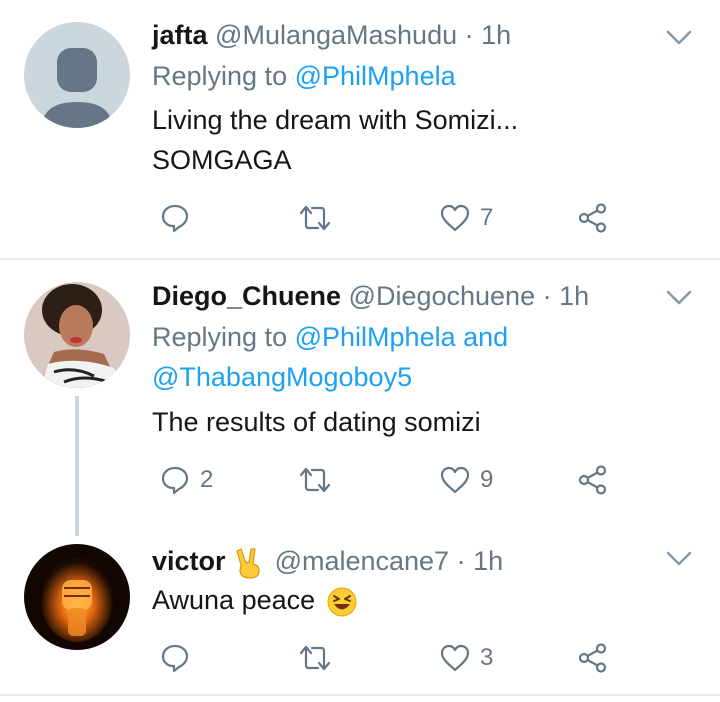 This screenshot has height=702, width=720. Describe the element at coordinates (375, 76) in the screenshot. I see `mention-link: @PhilMphela` at that location.